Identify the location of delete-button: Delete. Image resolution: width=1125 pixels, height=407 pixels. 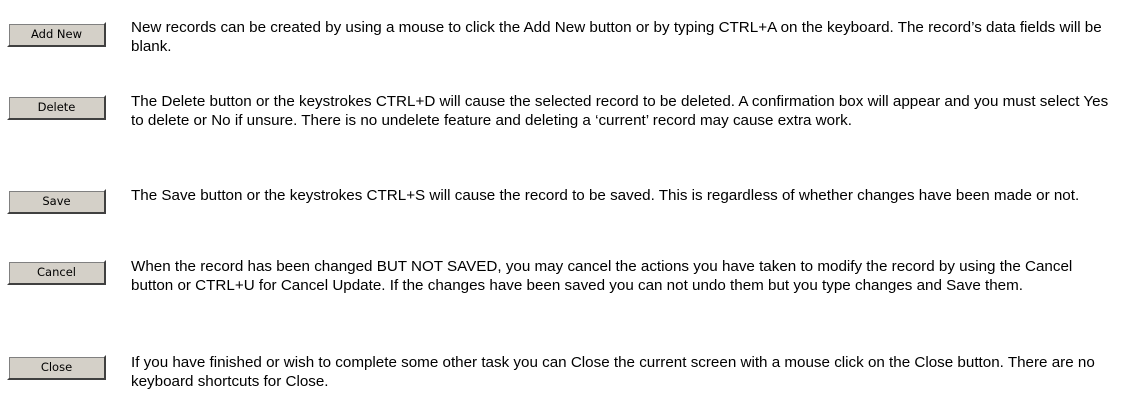
(56, 107).